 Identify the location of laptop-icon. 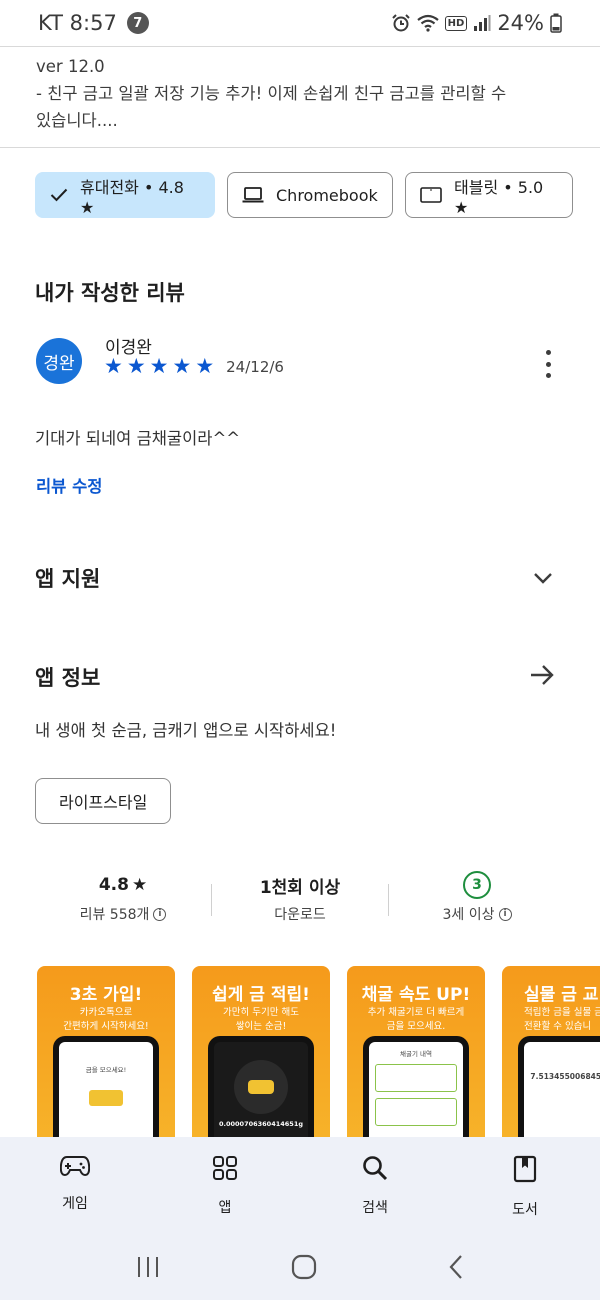
(253, 195).